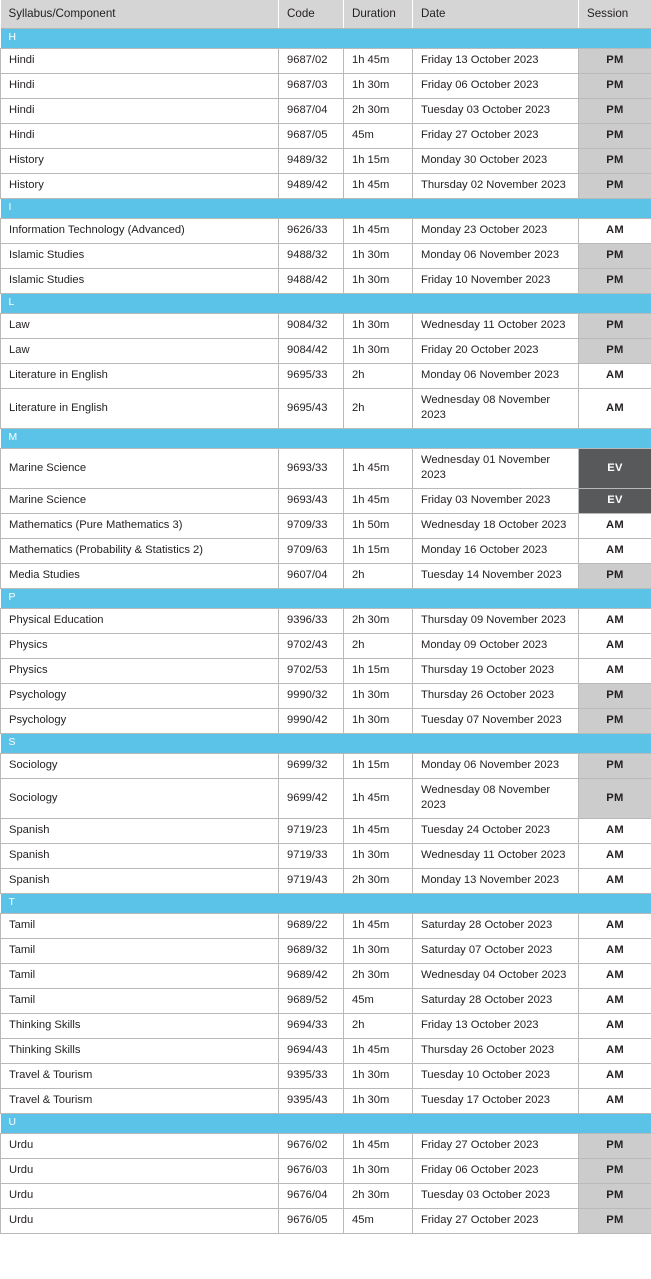  I want to click on group-header-row: S, so click(325, 743).